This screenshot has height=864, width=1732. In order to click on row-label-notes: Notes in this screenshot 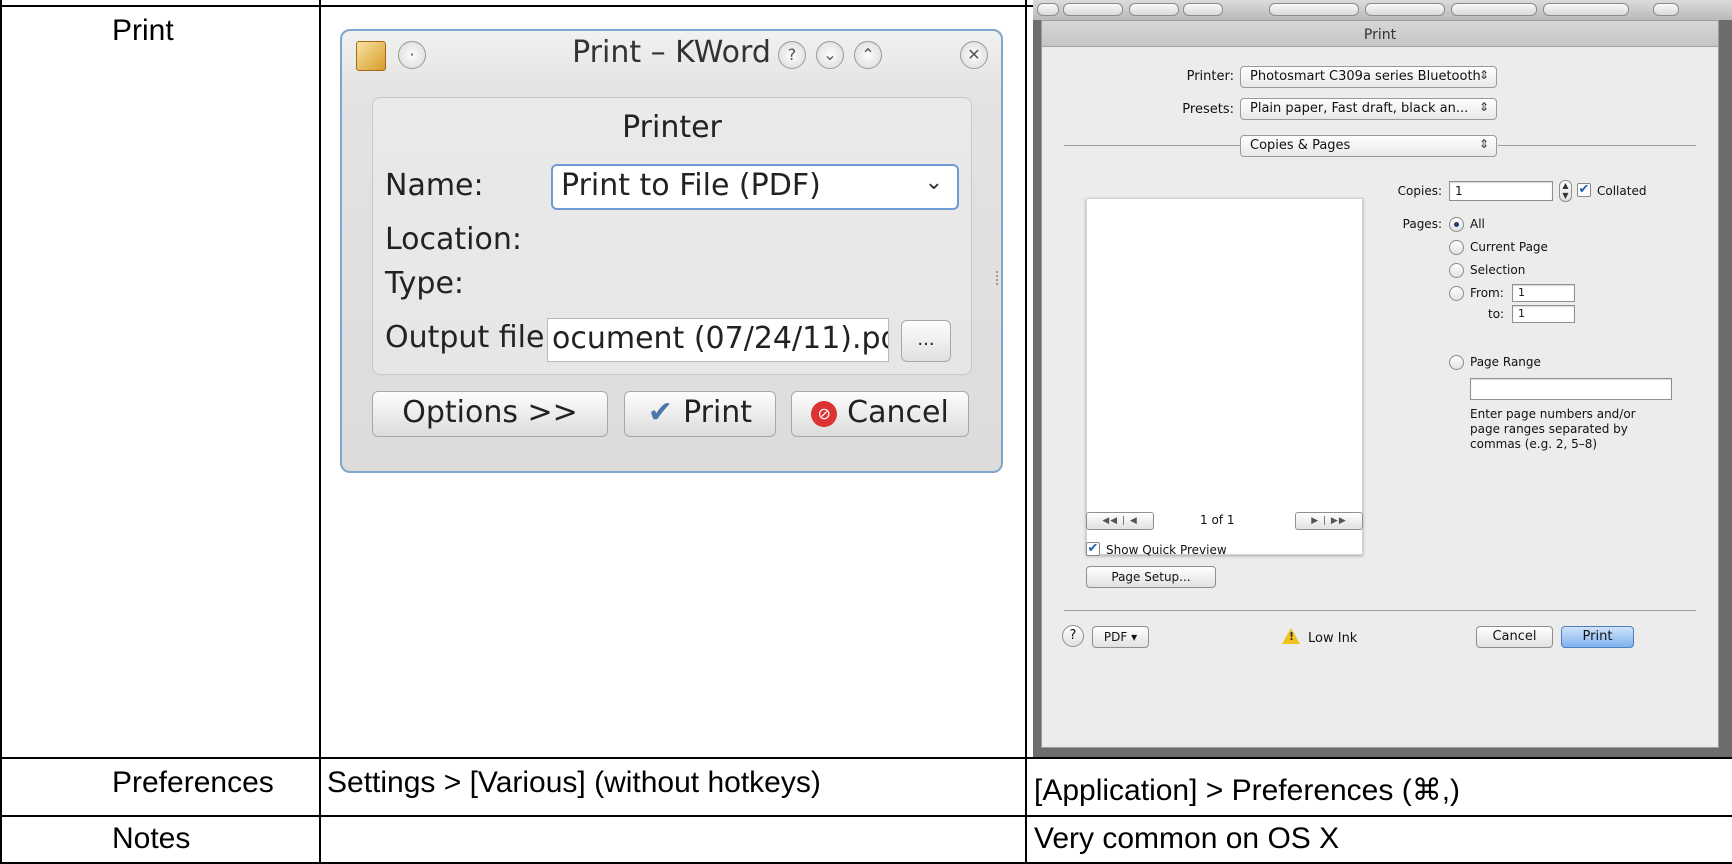, I will do `click(151, 838)`.